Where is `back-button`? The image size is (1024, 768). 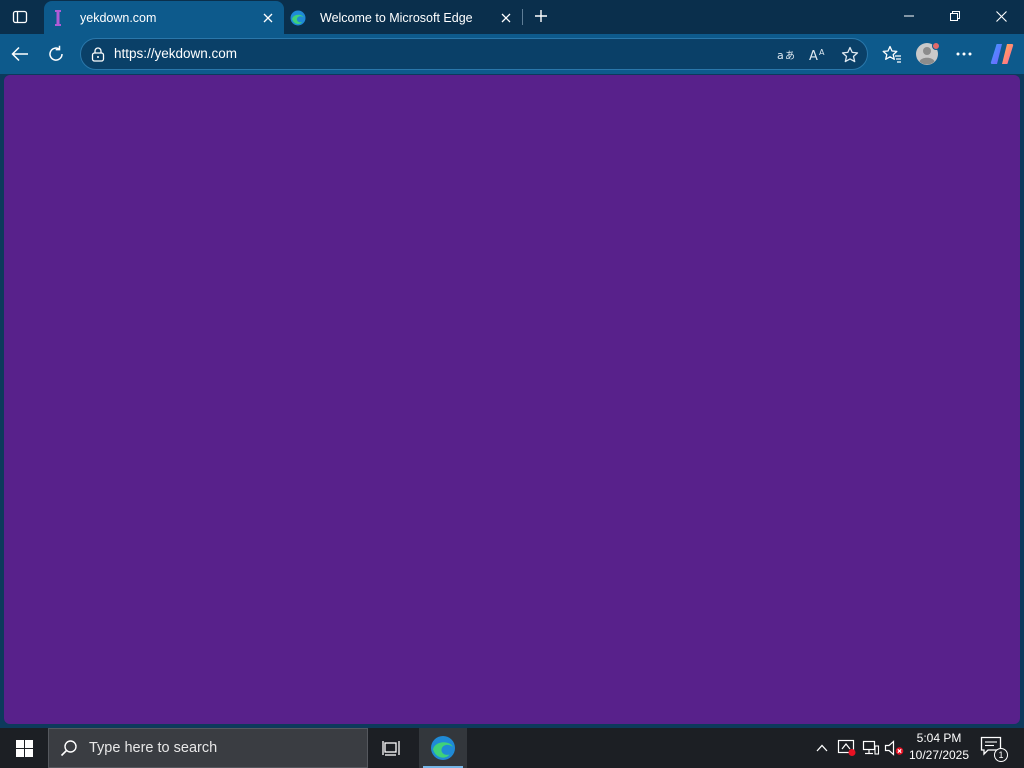
back-button is located at coordinates (20, 54).